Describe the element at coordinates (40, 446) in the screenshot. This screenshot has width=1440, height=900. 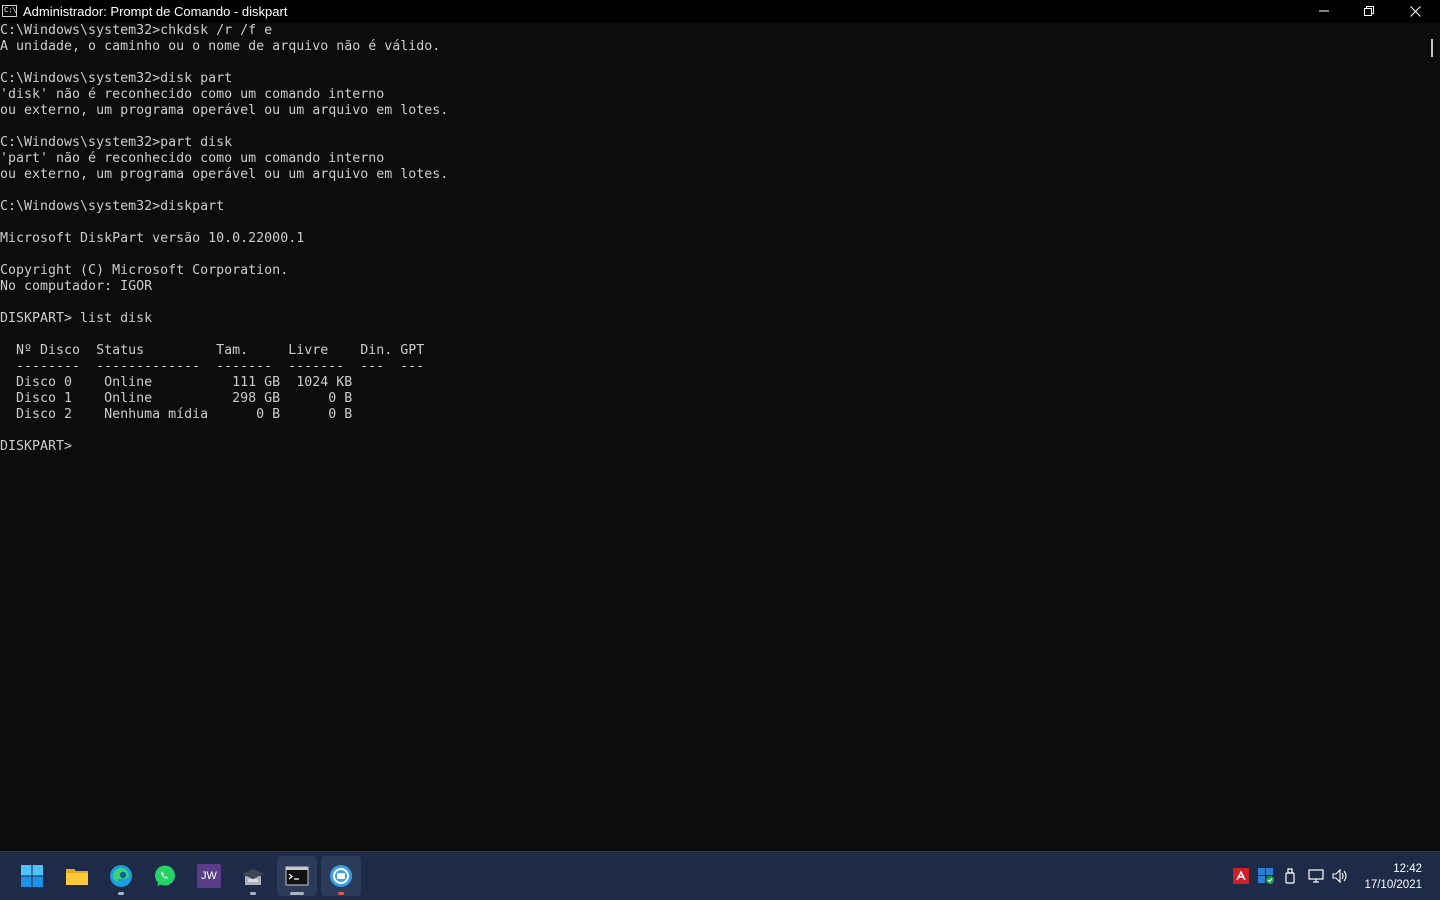
I see `console-line: DISKPART>` at that location.